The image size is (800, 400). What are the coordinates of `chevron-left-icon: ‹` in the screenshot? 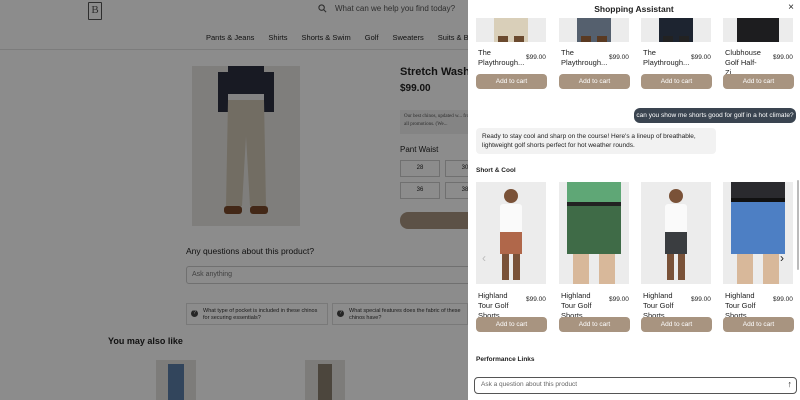 It's located at (484, 258).